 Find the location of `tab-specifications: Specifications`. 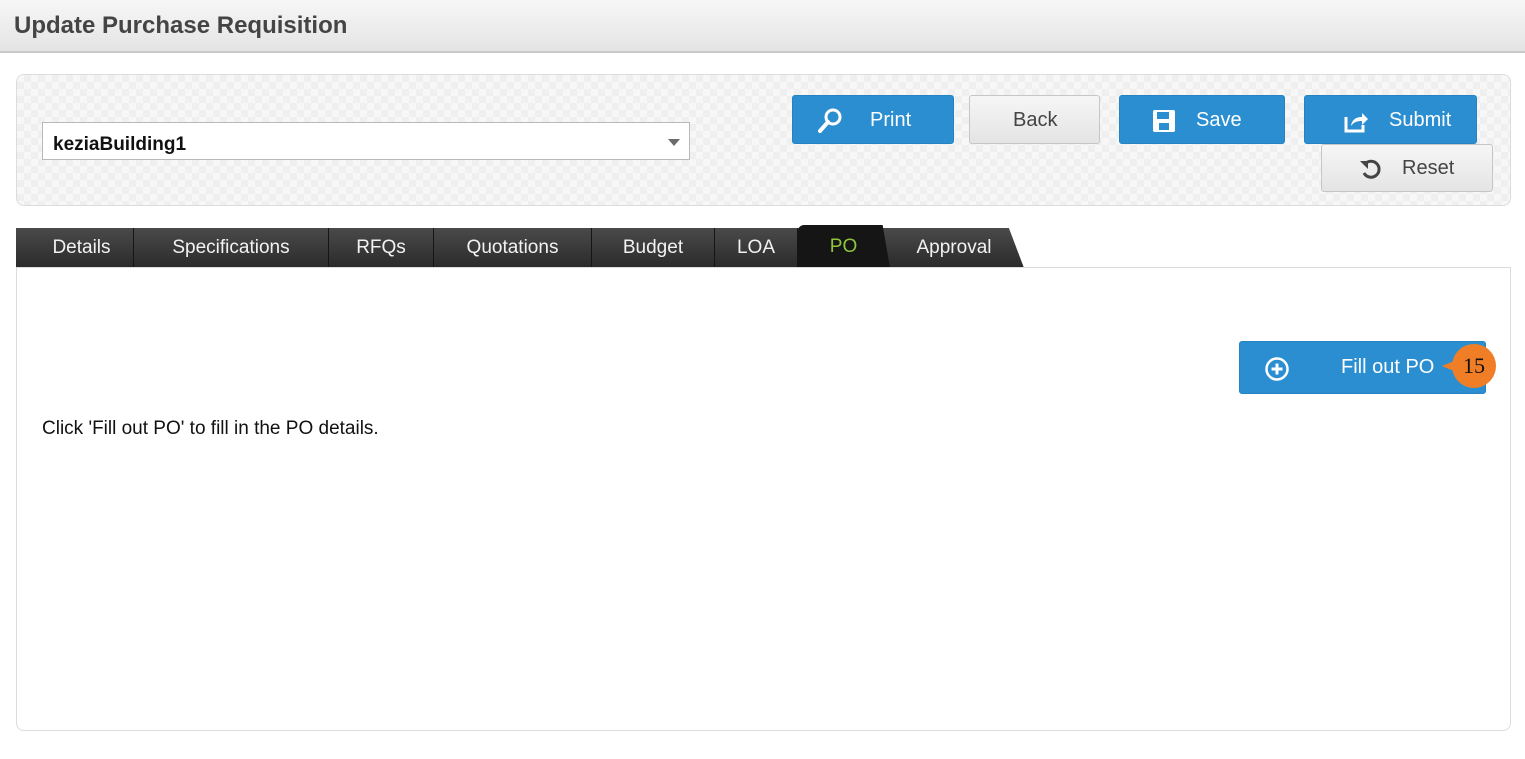

tab-specifications: Specifications is located at coordinates (231, 248).